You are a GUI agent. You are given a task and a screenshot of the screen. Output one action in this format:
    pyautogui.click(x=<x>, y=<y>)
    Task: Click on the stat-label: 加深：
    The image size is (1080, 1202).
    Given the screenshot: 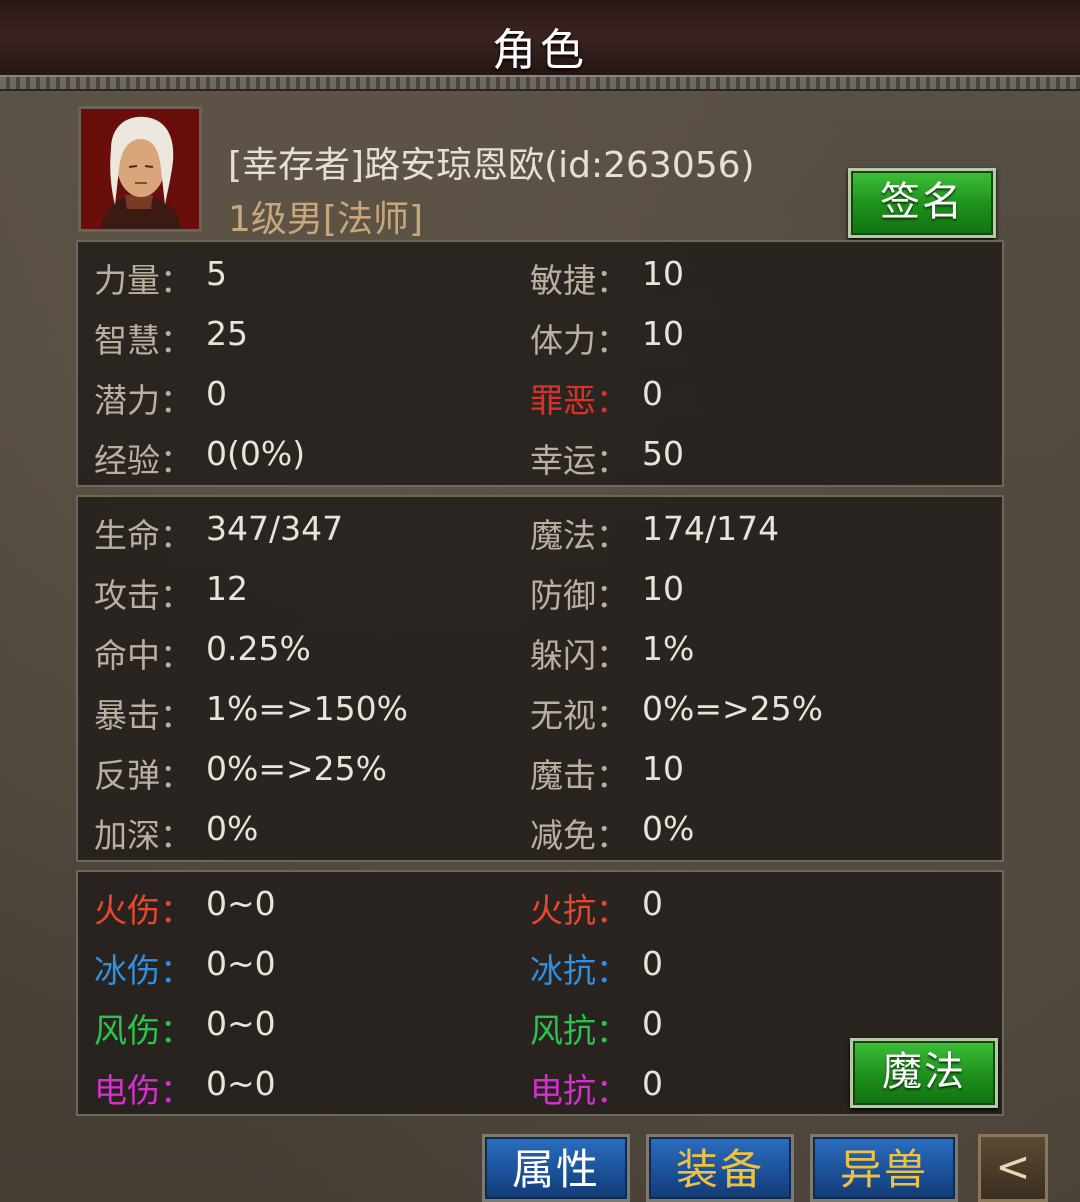 What is the action you would take?
    pyautogui.click(x=143, y=835)
    